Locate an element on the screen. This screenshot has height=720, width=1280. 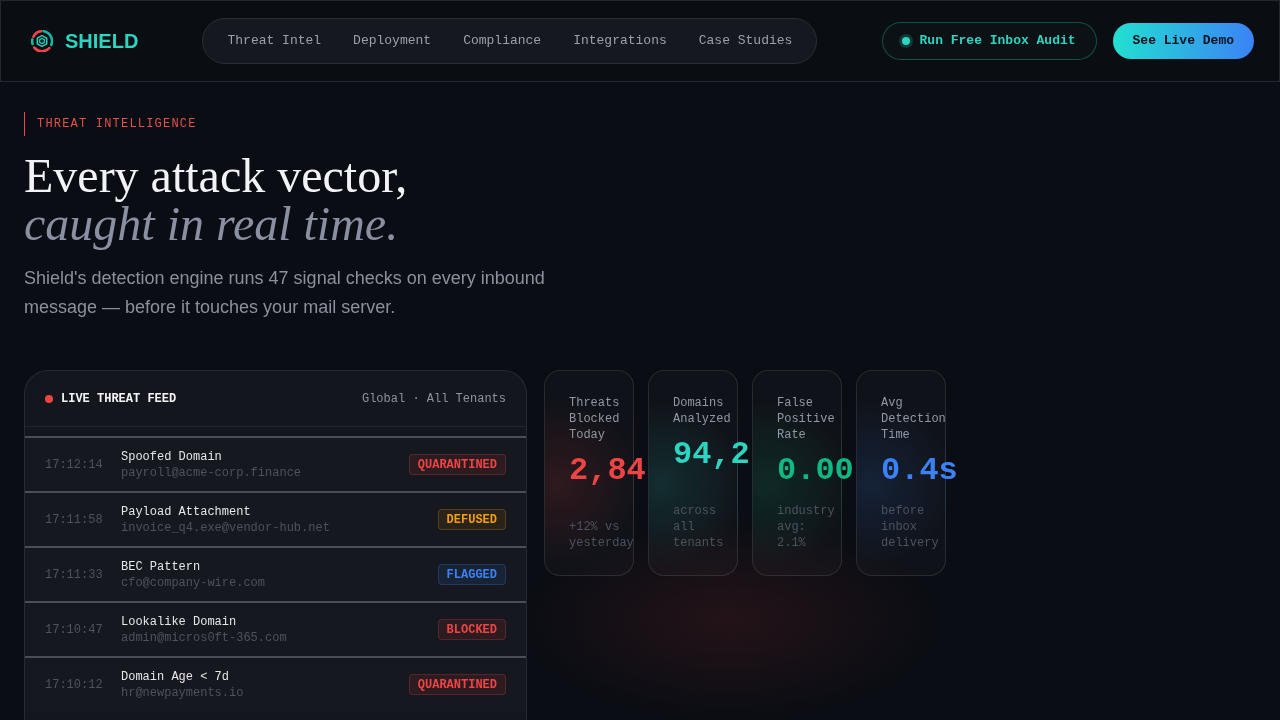
shield-logo-icon is located at coordinates (42, 41).